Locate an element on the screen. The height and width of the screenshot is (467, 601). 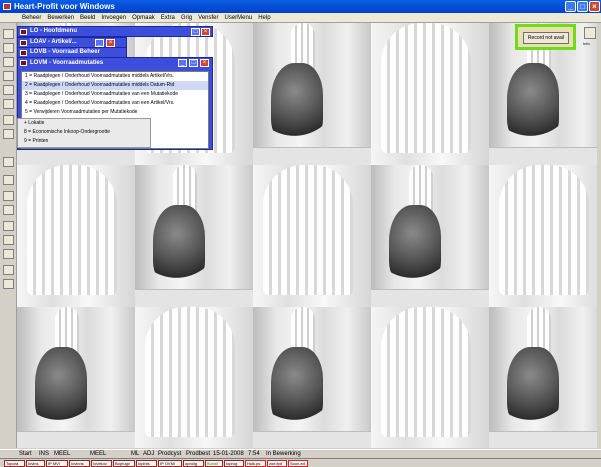
mdi-window-title: LO - Hoofdmenu is located at coordinates (53, 31).